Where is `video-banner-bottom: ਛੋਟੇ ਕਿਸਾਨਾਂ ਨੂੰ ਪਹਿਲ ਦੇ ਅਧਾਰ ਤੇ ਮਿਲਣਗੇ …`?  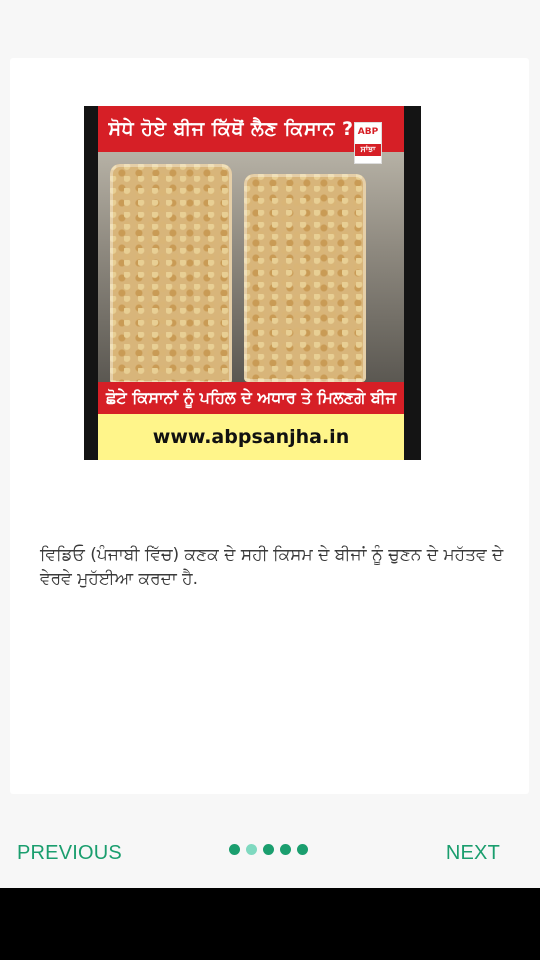 video-banner-bottom: ਛੋਟੇ ਕਿਸਾਨਾਂ ਨੂੰ ਪਹਿਲ ਦੇ ਅਧਾਰ ਤੇ ਮਿਲਣਗੇ … is located at coordinates (251, 398).